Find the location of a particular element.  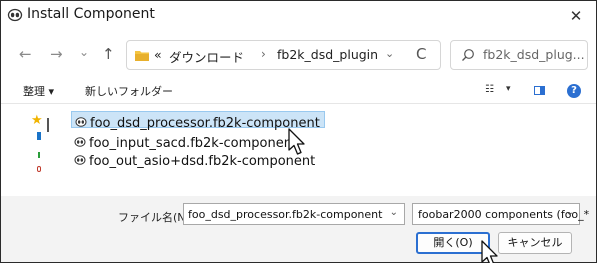

view-options-icon: ☷ is located at coordinates (489, 89).